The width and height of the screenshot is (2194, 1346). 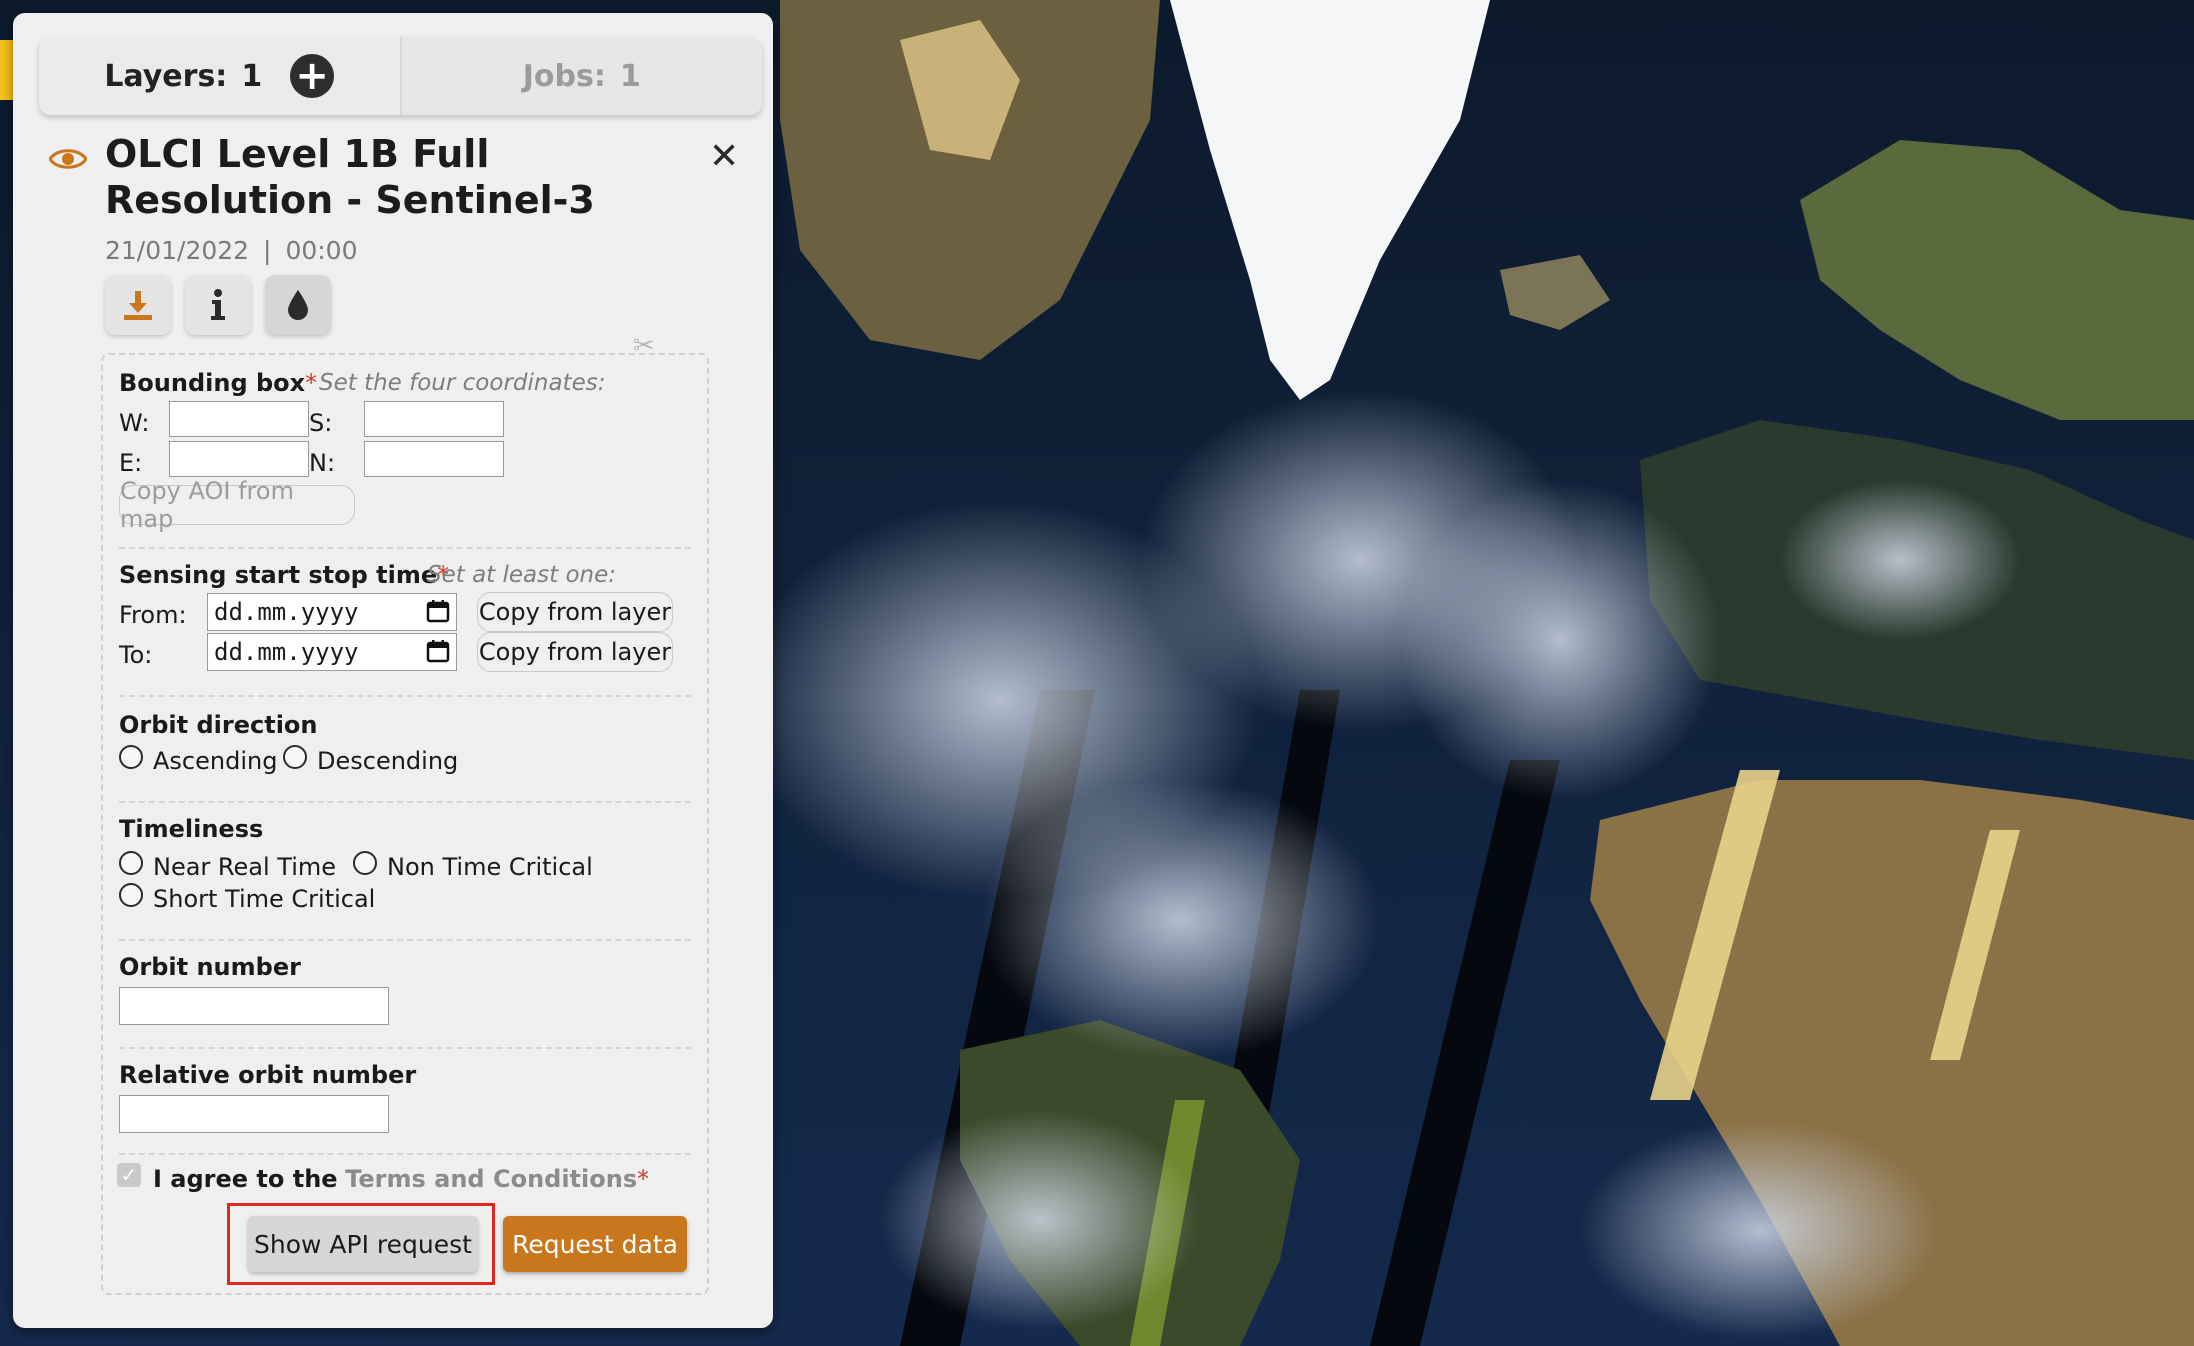 What do you see at coordinates (311, 383) in the screenshot?
I see `bbox-required-mark: *` at bounding box center [311, 383].